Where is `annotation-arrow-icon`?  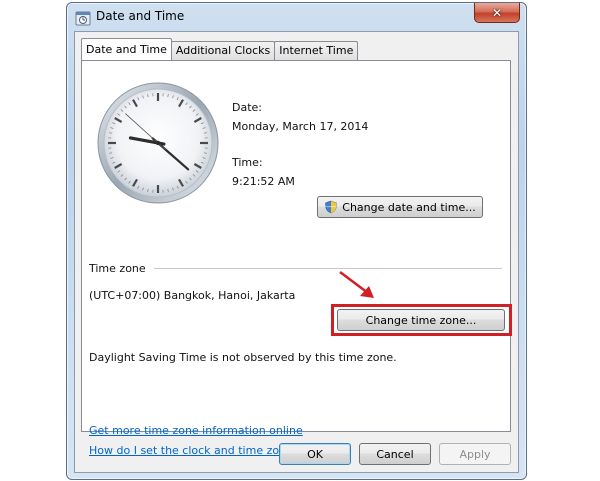 annotation-arrow-icon is located at coordinates (356, 284).